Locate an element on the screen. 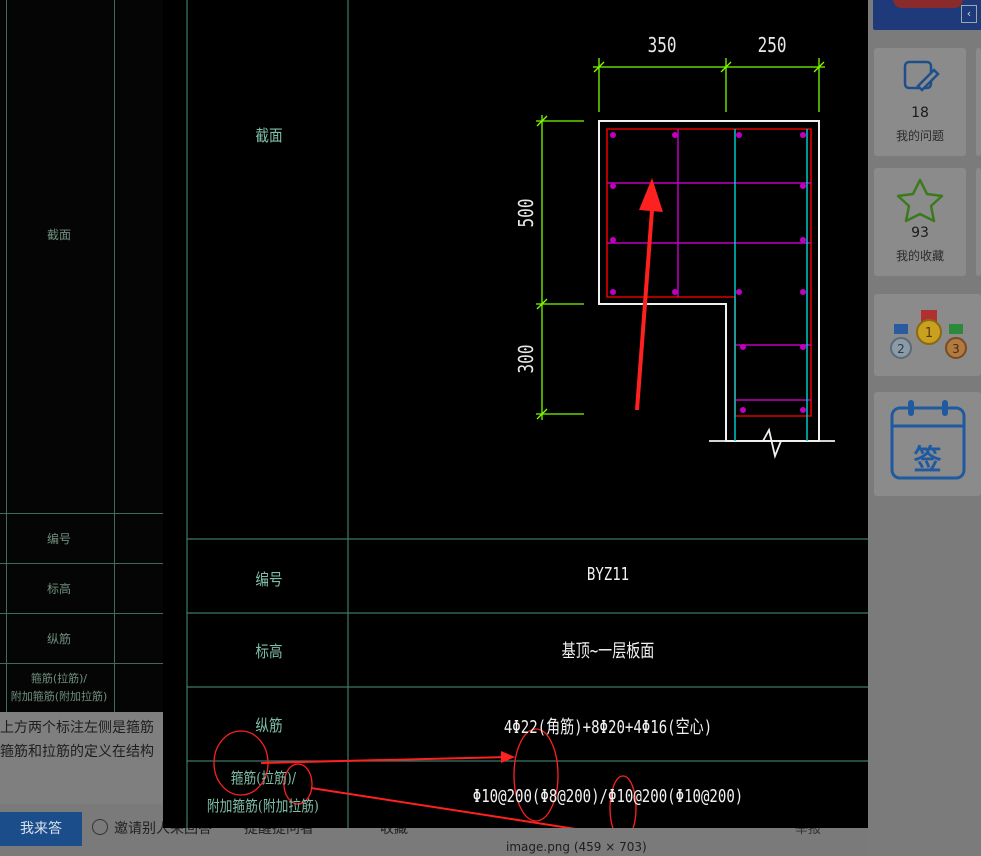 Image resolution: width=981 pixels, height=856 pixels. annotation-arrow is located at coordinates (649, 294).